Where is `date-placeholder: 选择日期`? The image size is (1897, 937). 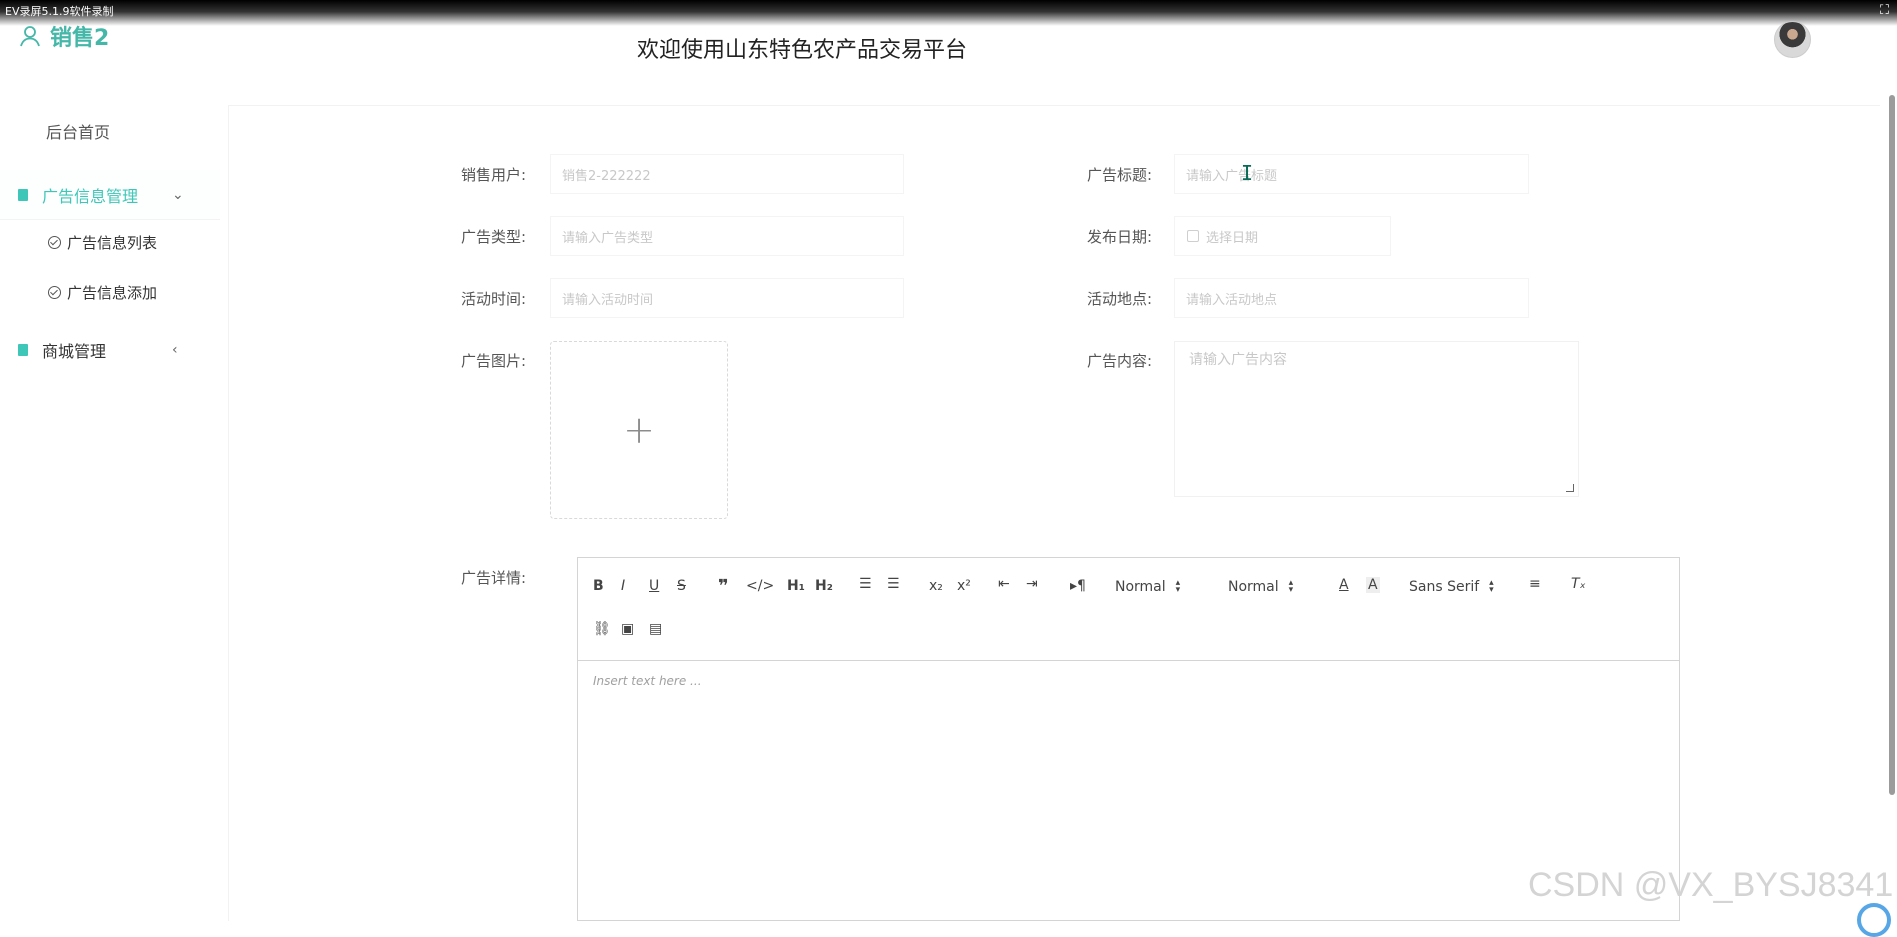
date-placeholder: 选择日期 is located at coordinates (1232, 238).